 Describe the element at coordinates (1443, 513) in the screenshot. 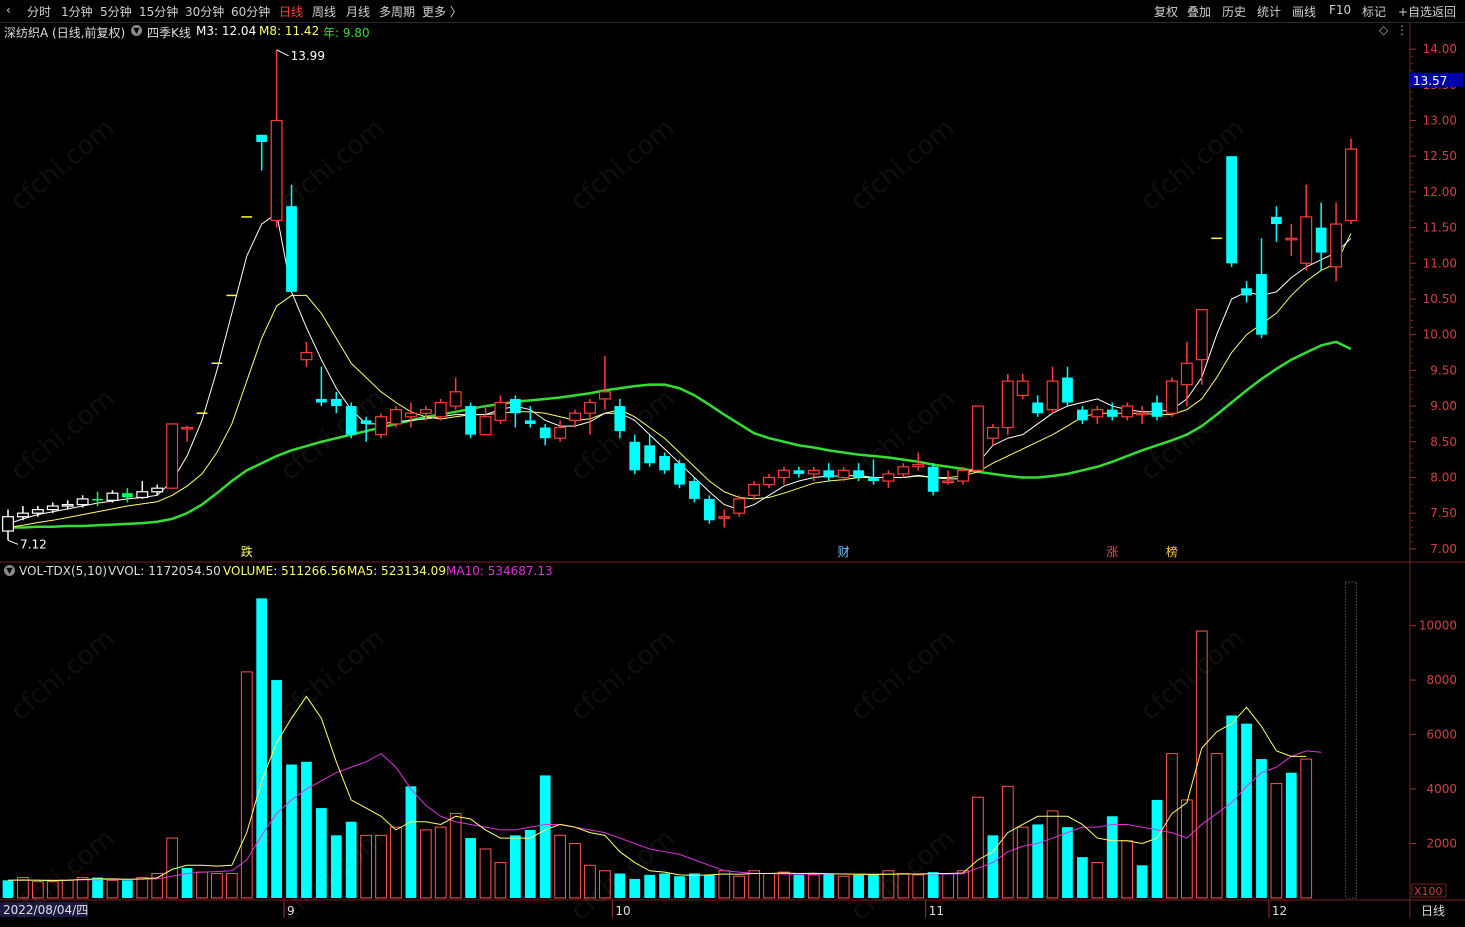

I see `price-tick-label: 7.50` at that location.